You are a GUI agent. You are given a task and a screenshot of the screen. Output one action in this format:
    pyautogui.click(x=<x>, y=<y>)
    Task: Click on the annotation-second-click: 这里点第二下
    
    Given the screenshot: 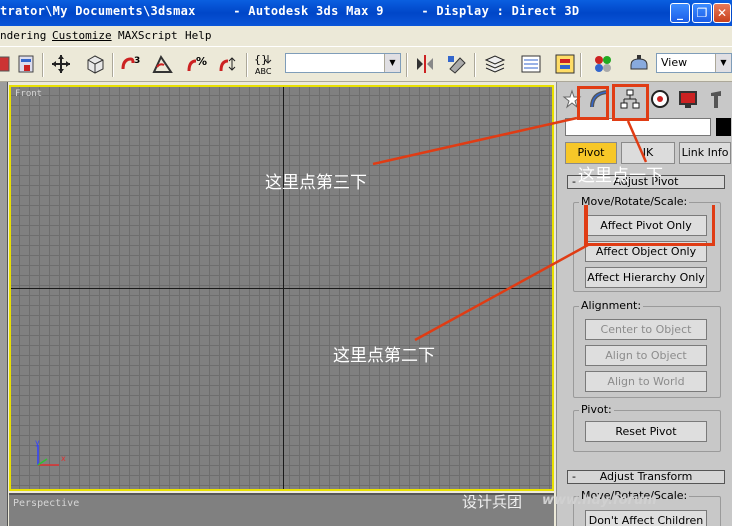 What is the action you would take?
    pyautogui.click(x=384, y=356)
    